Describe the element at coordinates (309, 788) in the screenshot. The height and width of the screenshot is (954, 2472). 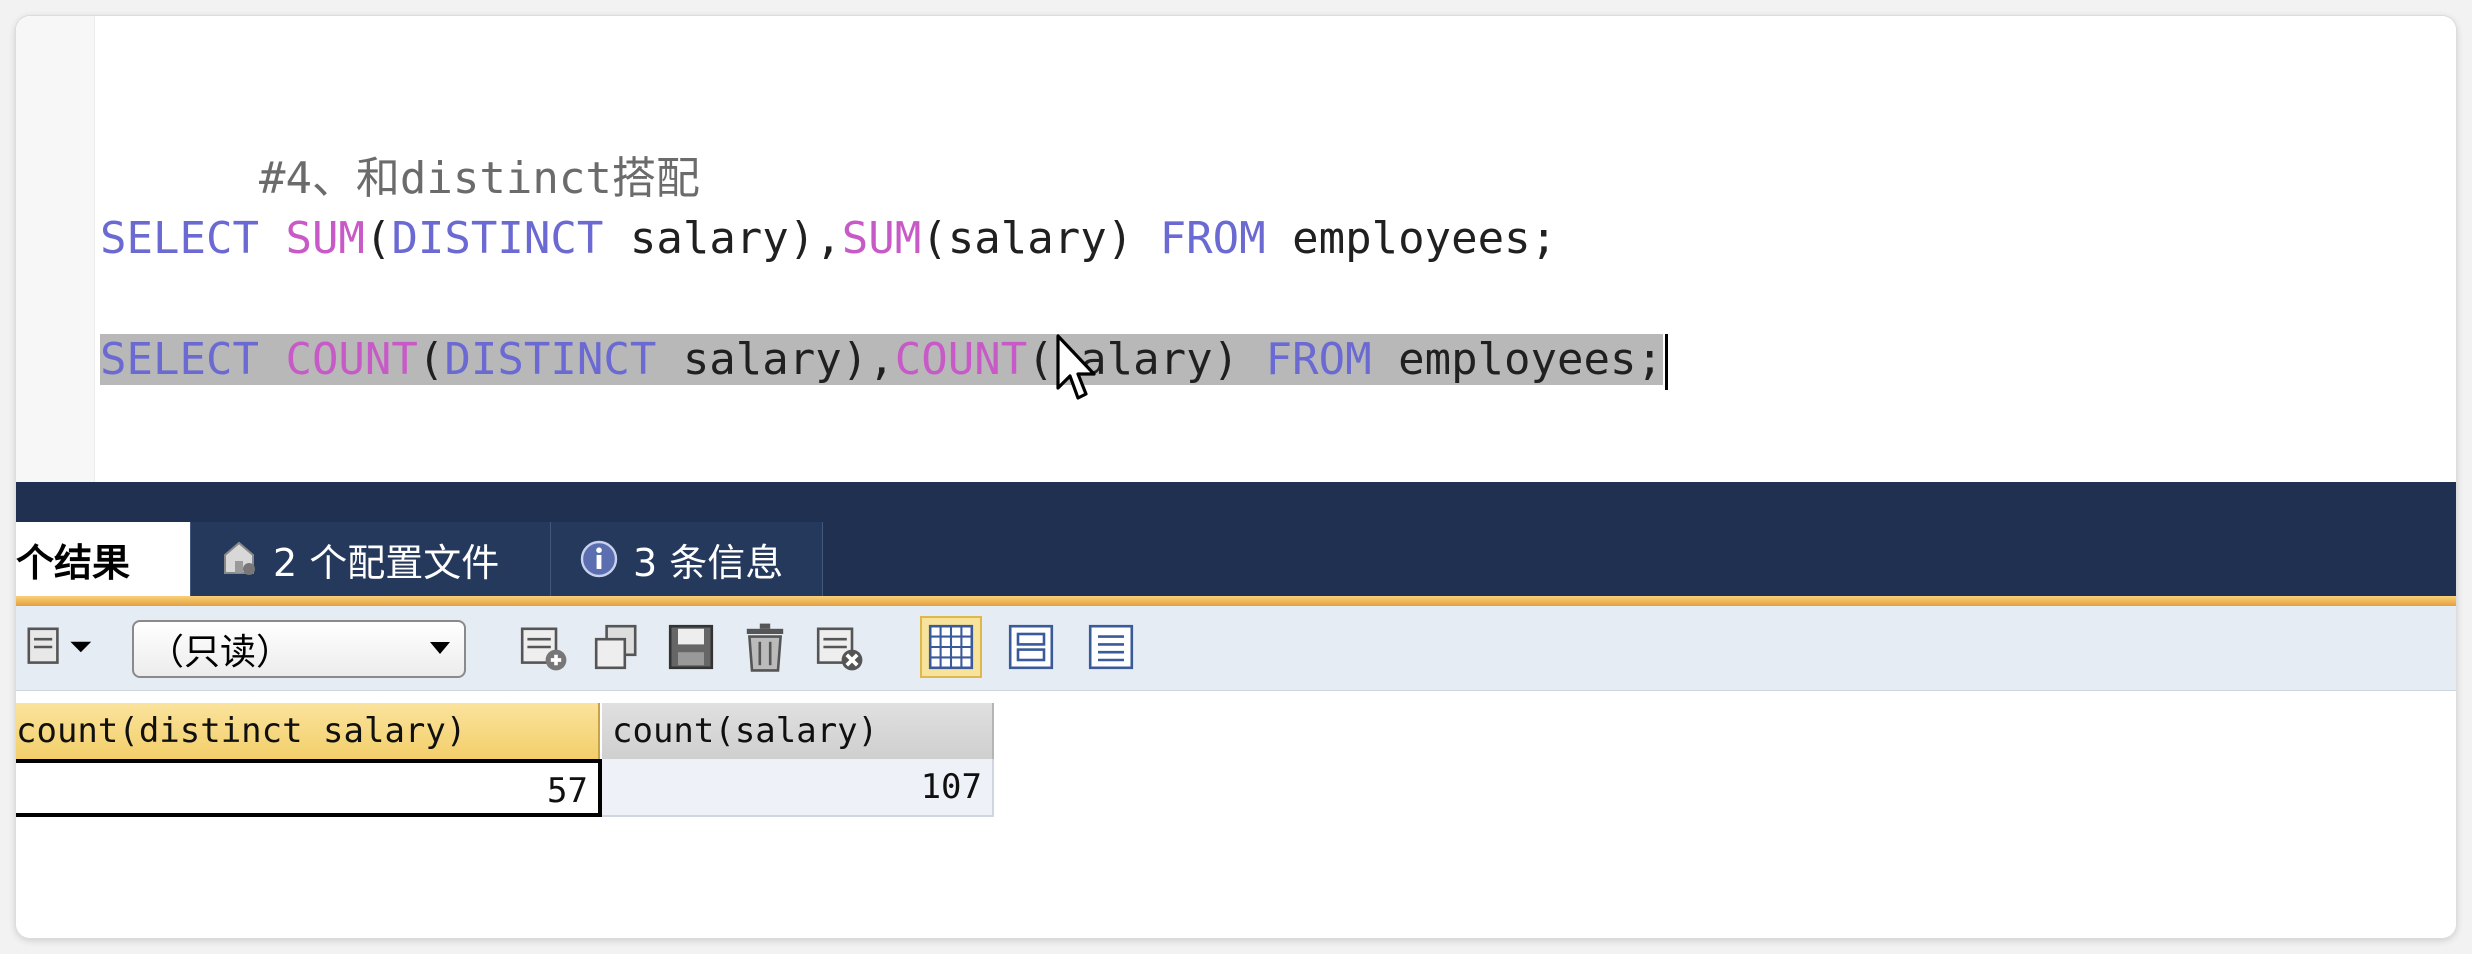
I see `grid-cell: 57` at that location.